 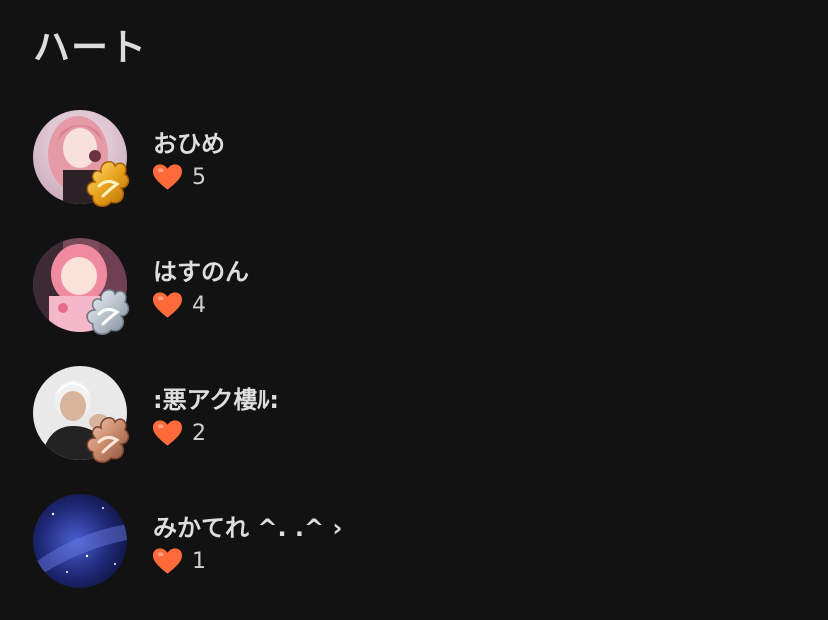 What do you see at coordinates (108, 312) in the screenshot?
I see `silver-rank-badge-icon` at bounding box center [108, 312].